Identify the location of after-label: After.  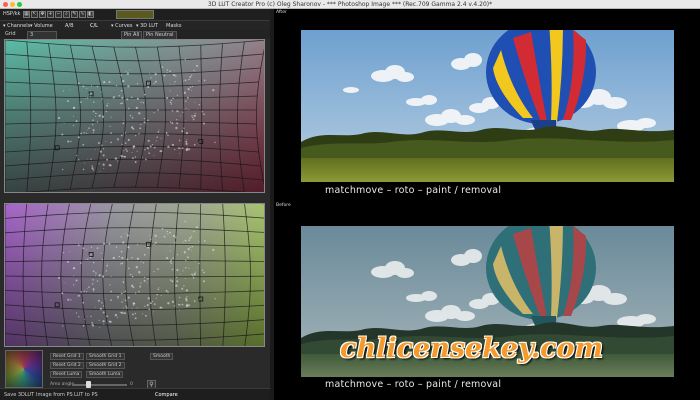
(281, 12).